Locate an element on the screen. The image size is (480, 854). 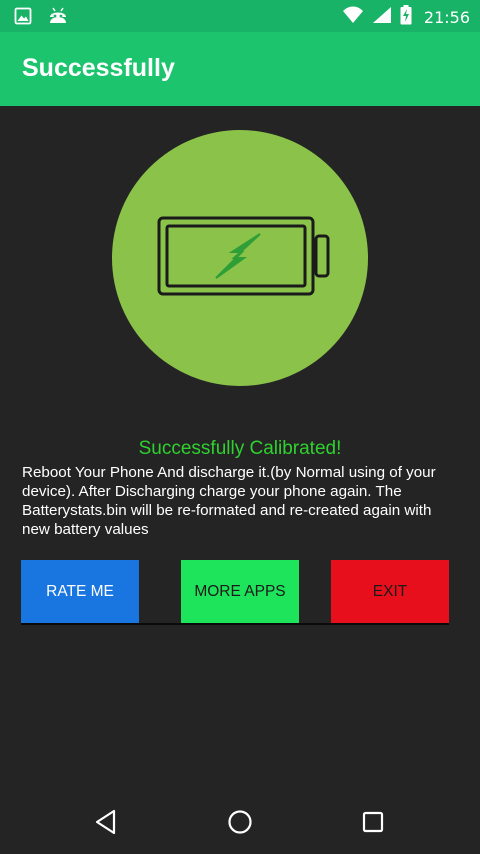
back-button is located at coordinates (106, 822).